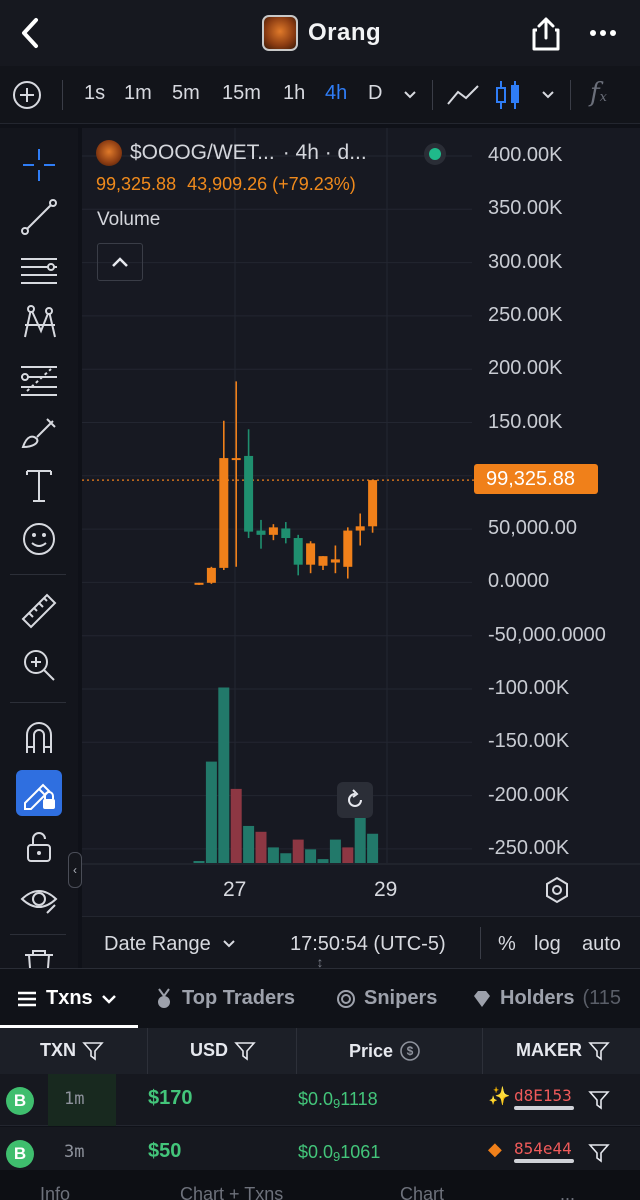 The image size is (640, 1200). What do you see at coordinates (39, 539) in the screenshot?
I see `emoji-tool` at bounding box center [39, 539].